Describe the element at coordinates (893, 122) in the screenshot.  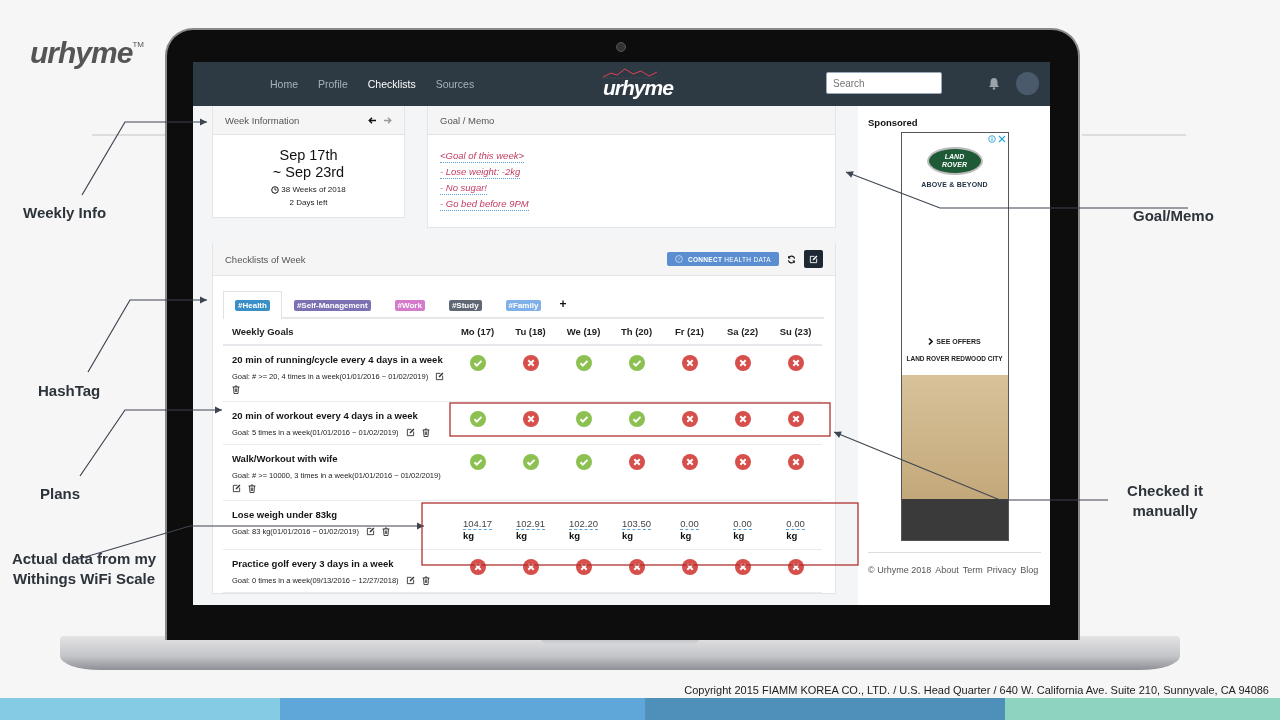
I see `sidebar-title: Sponsored` at that location.